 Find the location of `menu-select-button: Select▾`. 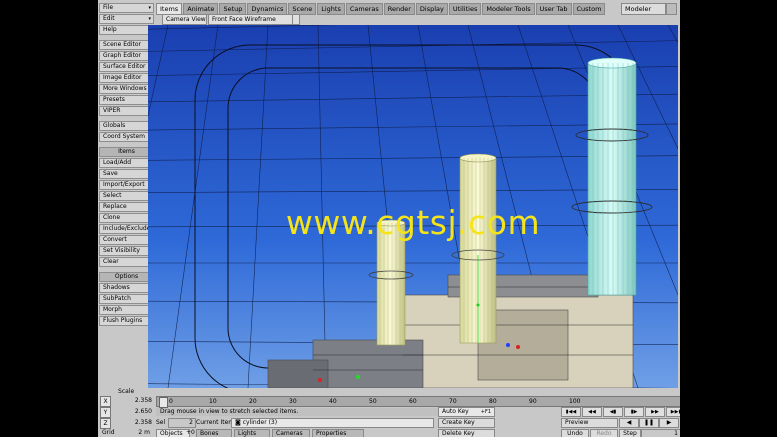

menu-select-button: Select▾ is located at coordinates (126, 196).